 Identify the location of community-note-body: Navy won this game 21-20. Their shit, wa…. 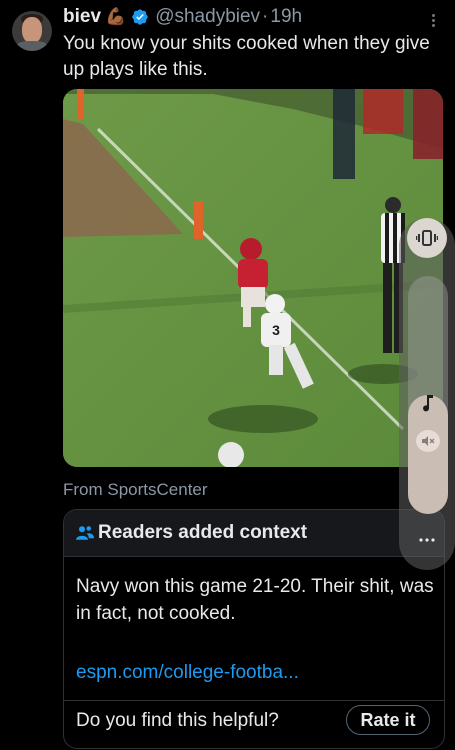
(255, 600).